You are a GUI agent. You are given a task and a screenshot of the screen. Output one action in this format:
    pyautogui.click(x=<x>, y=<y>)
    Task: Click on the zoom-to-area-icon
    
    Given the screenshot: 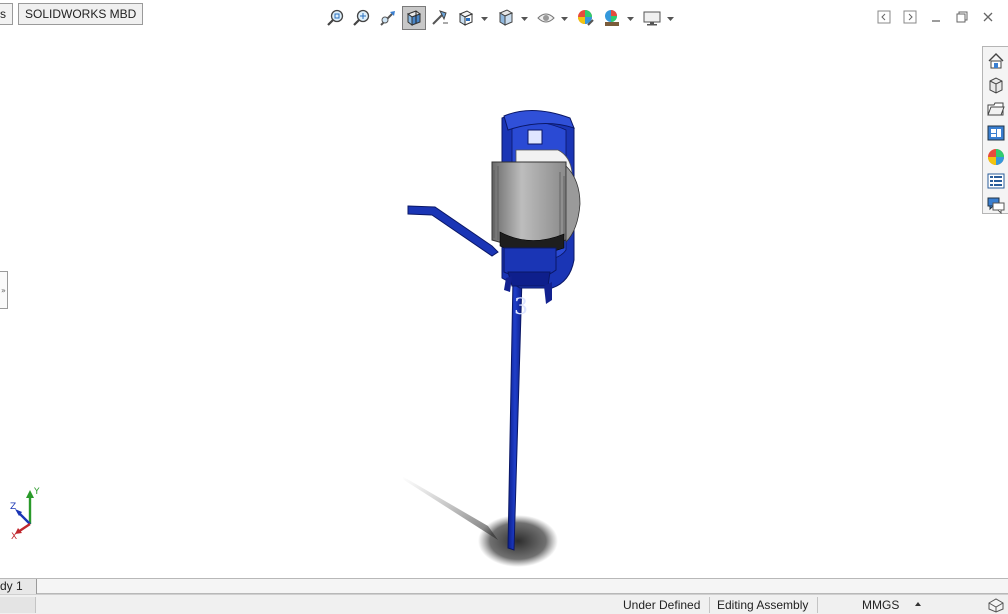 What is the action you would take?
    pyautogui.click(x=362, y=18)
    